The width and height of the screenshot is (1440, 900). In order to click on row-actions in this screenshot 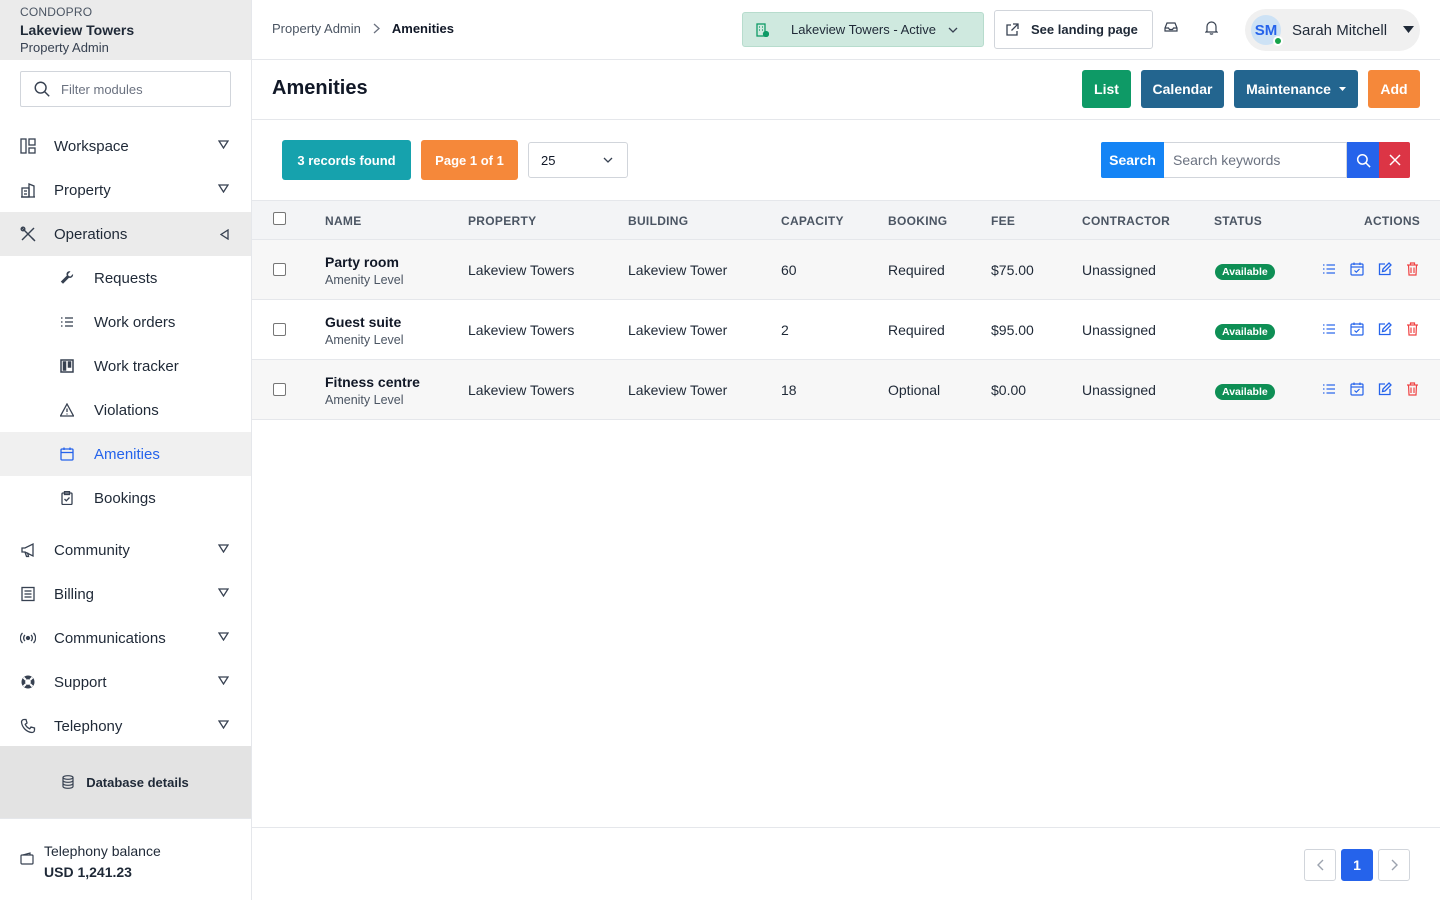, I will do `click(1378, 269)`.